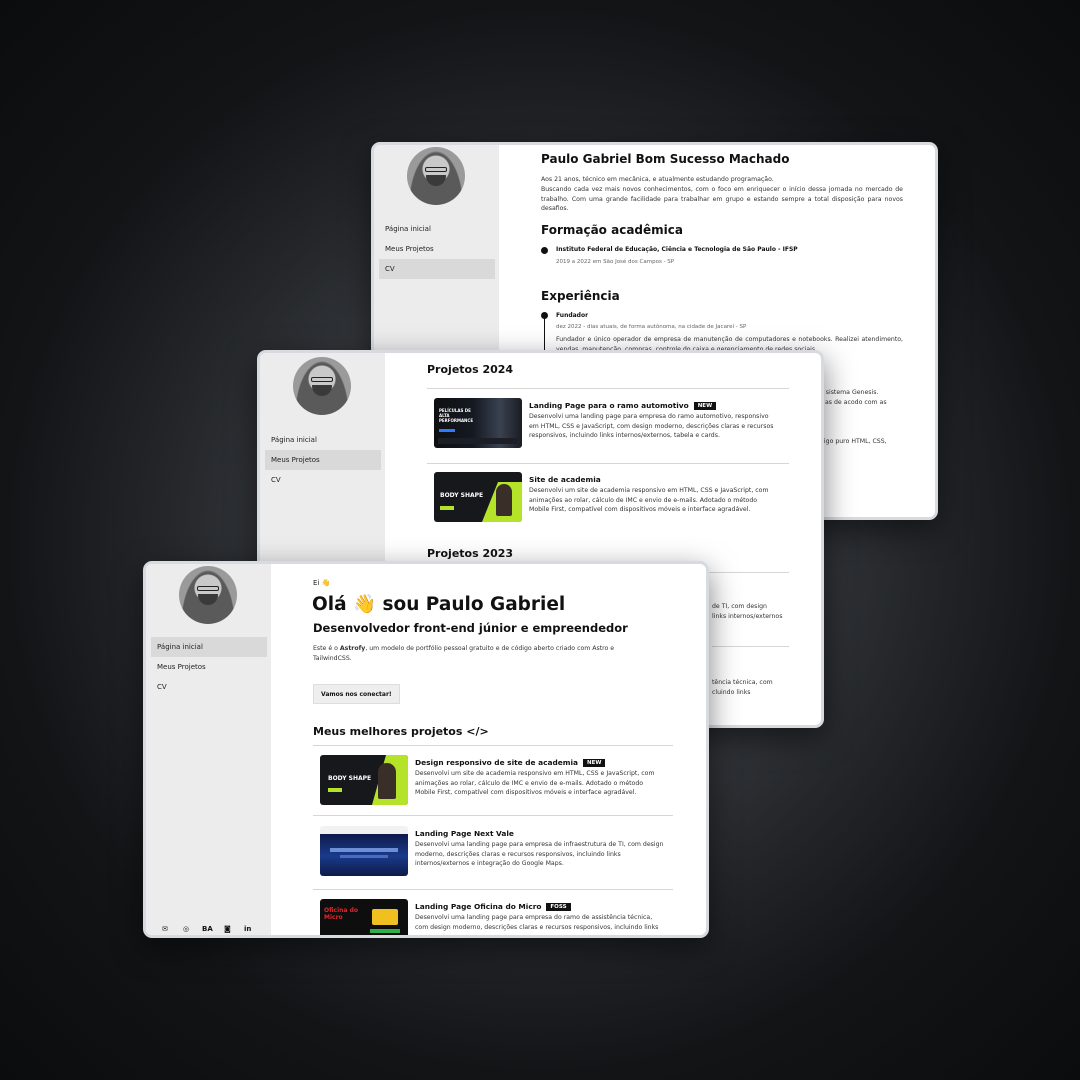 The width and height of the screenshot is (1080, 1080). I want to click on linkedin-icon: in, so click(247, 929).